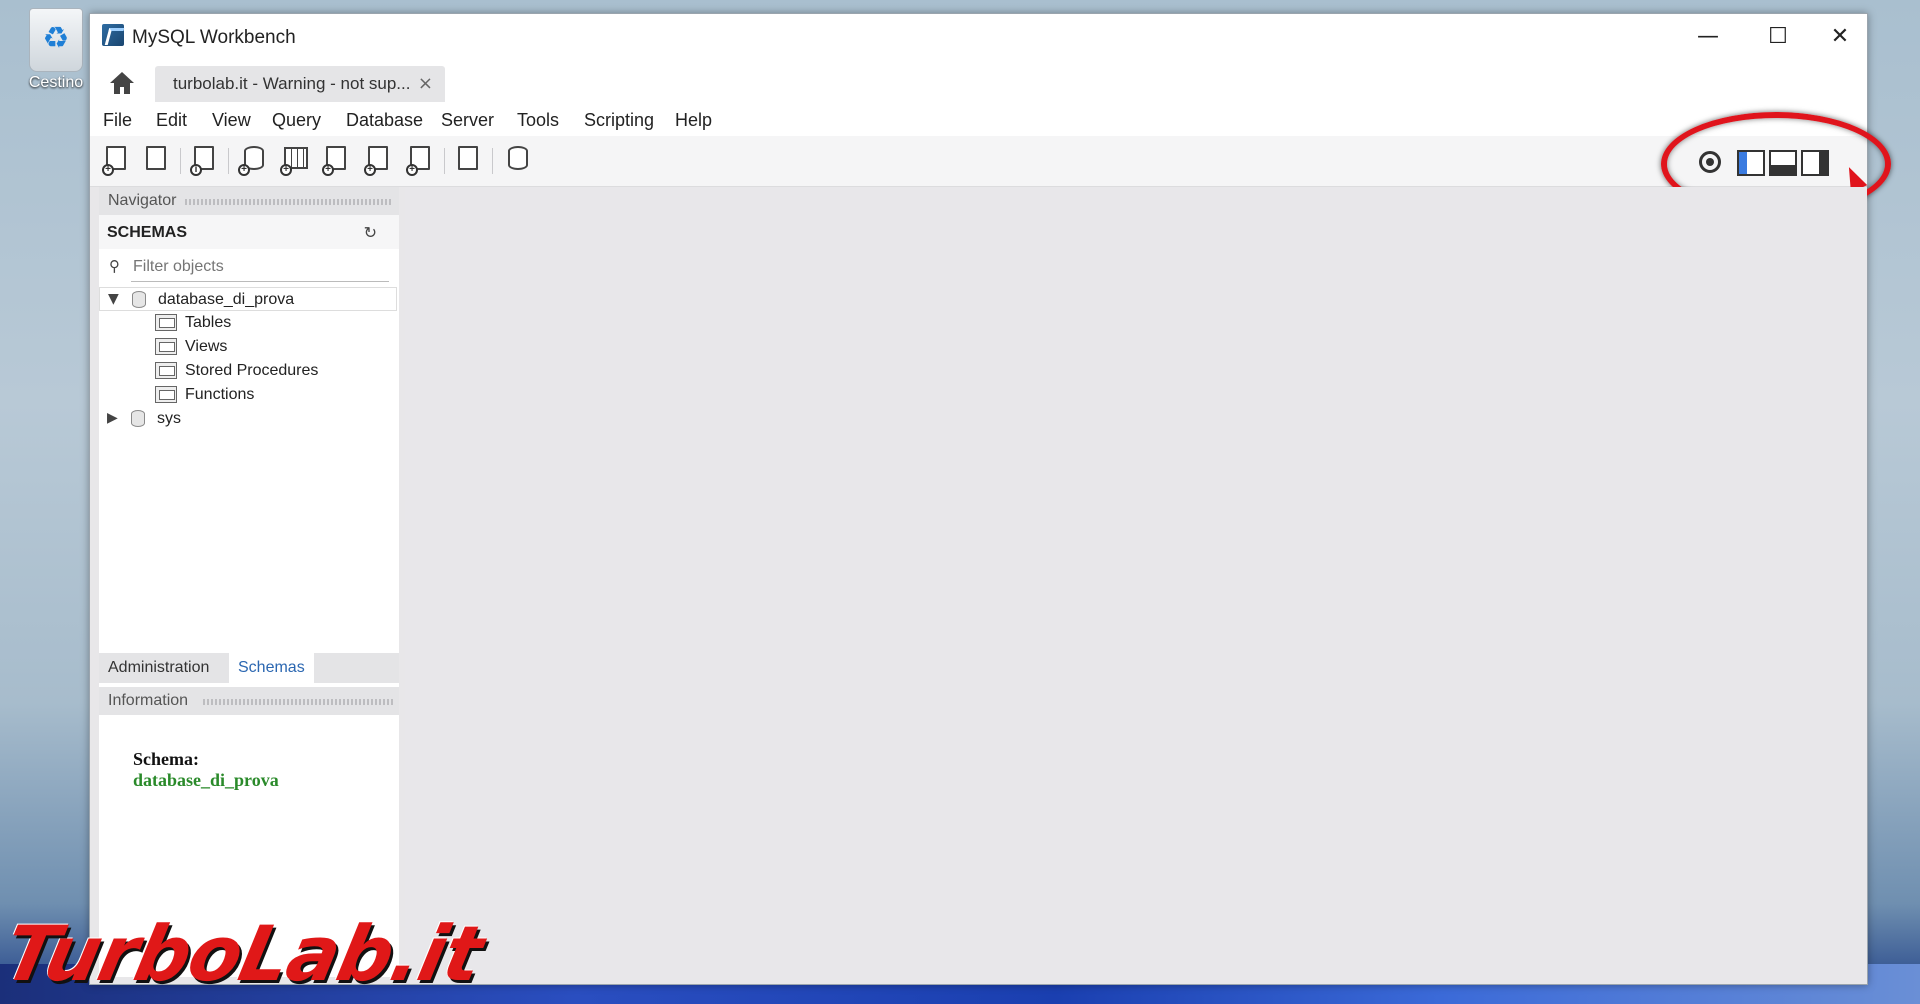 Image resolution: width=1920 pixels, height=1004 pixels. What do you see at coordinates (157, 160) in the screenshot?
I see `open-sql-script-icon` at bounding box center [157, 160].